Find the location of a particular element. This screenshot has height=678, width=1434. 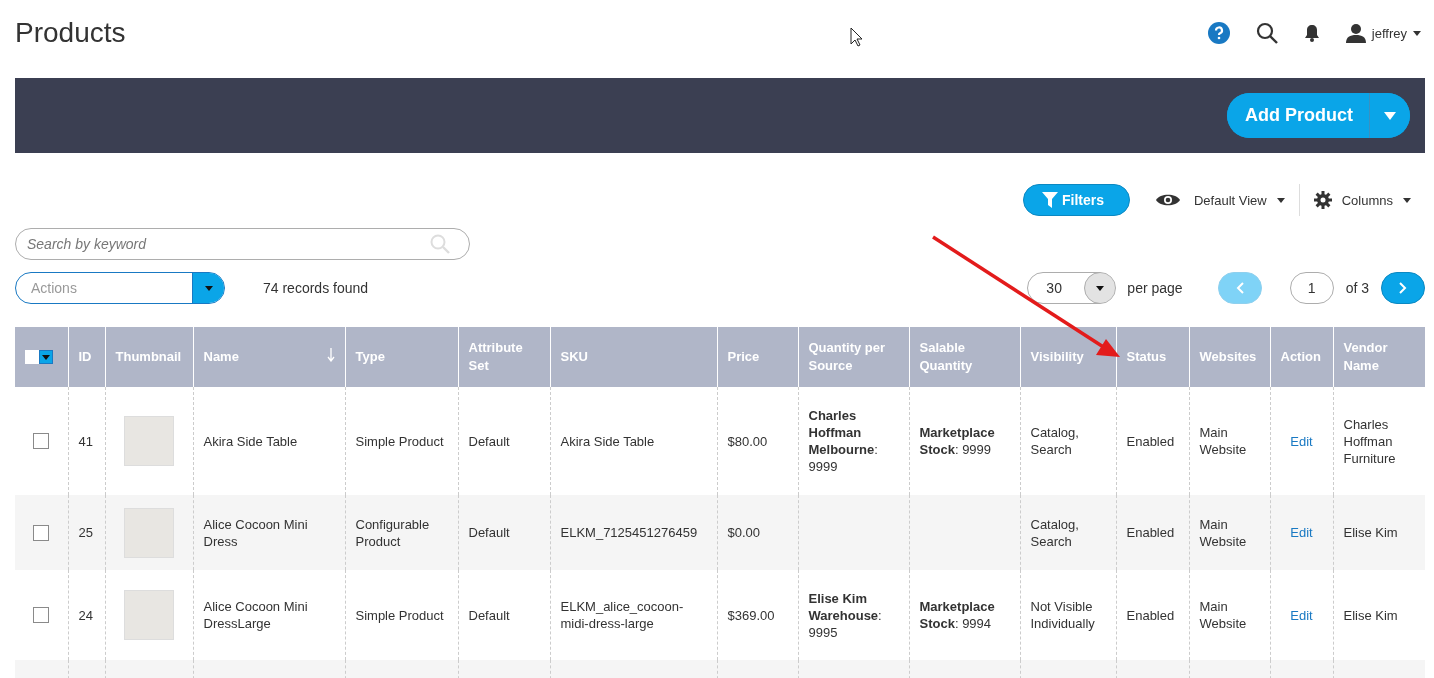

table-cell: Charles Hoffman Furniture is located at coordinates (1369, 441).